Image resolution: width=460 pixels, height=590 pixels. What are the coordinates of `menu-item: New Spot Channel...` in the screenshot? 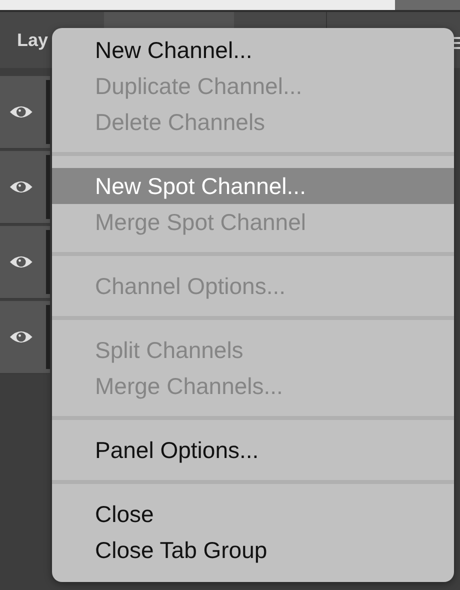 It's located at (253, 186).